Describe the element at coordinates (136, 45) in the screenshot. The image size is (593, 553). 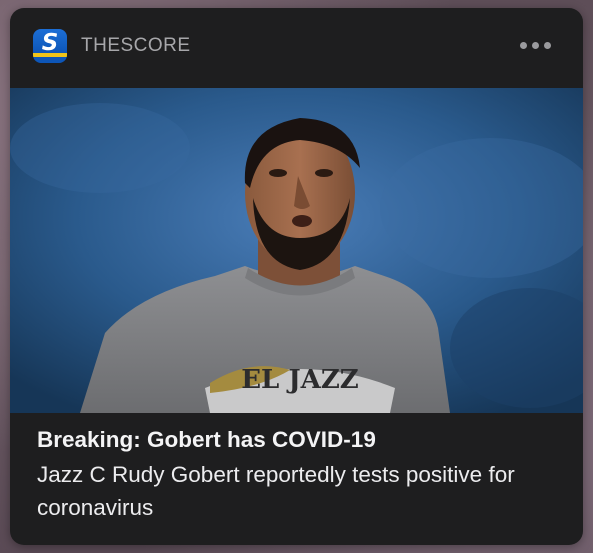
I see `app-name: THESCORE` at that location.